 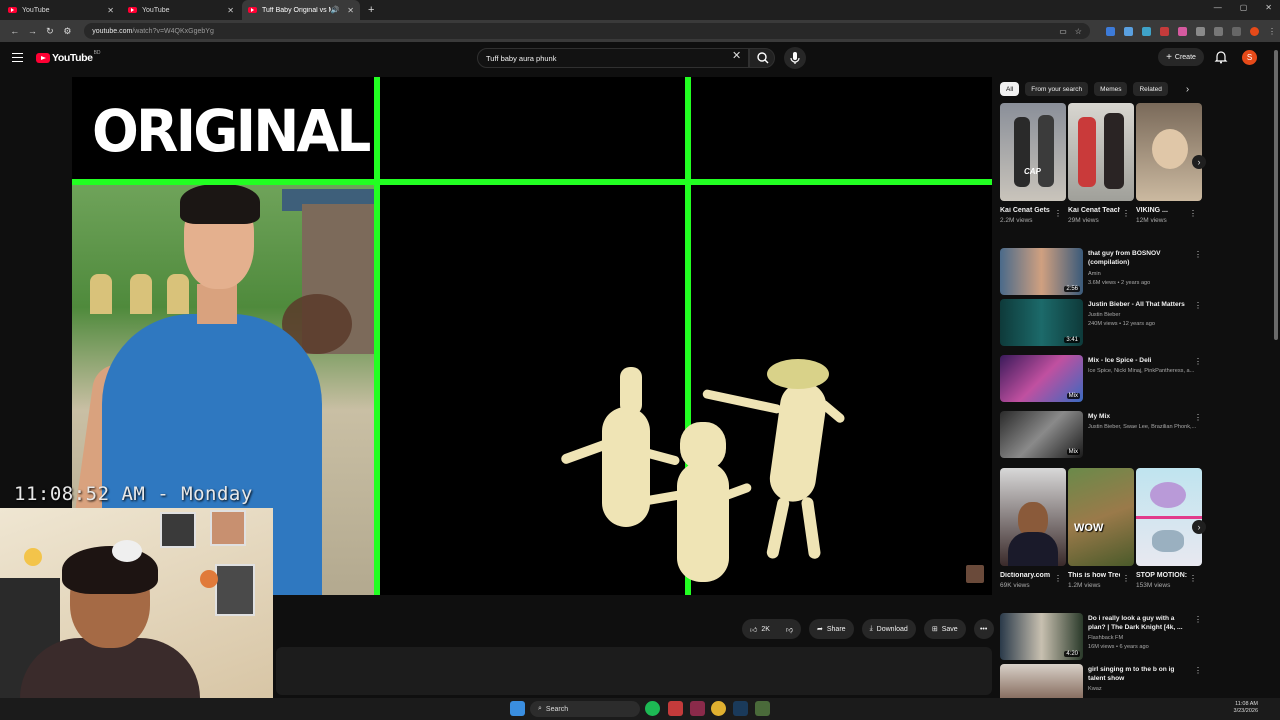 I want to click on taskbar-search: ⌕ Search, so click(x=585, y=709).